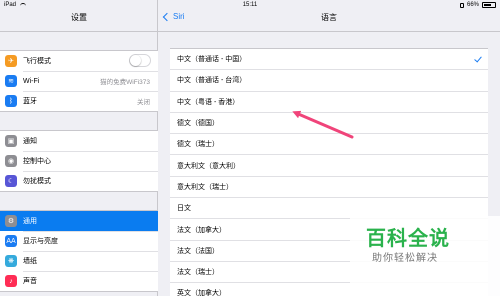  Describe the element at coordinates (90, 221) in the screenshot. I see `sidebar-item-text: 通用` at that location.